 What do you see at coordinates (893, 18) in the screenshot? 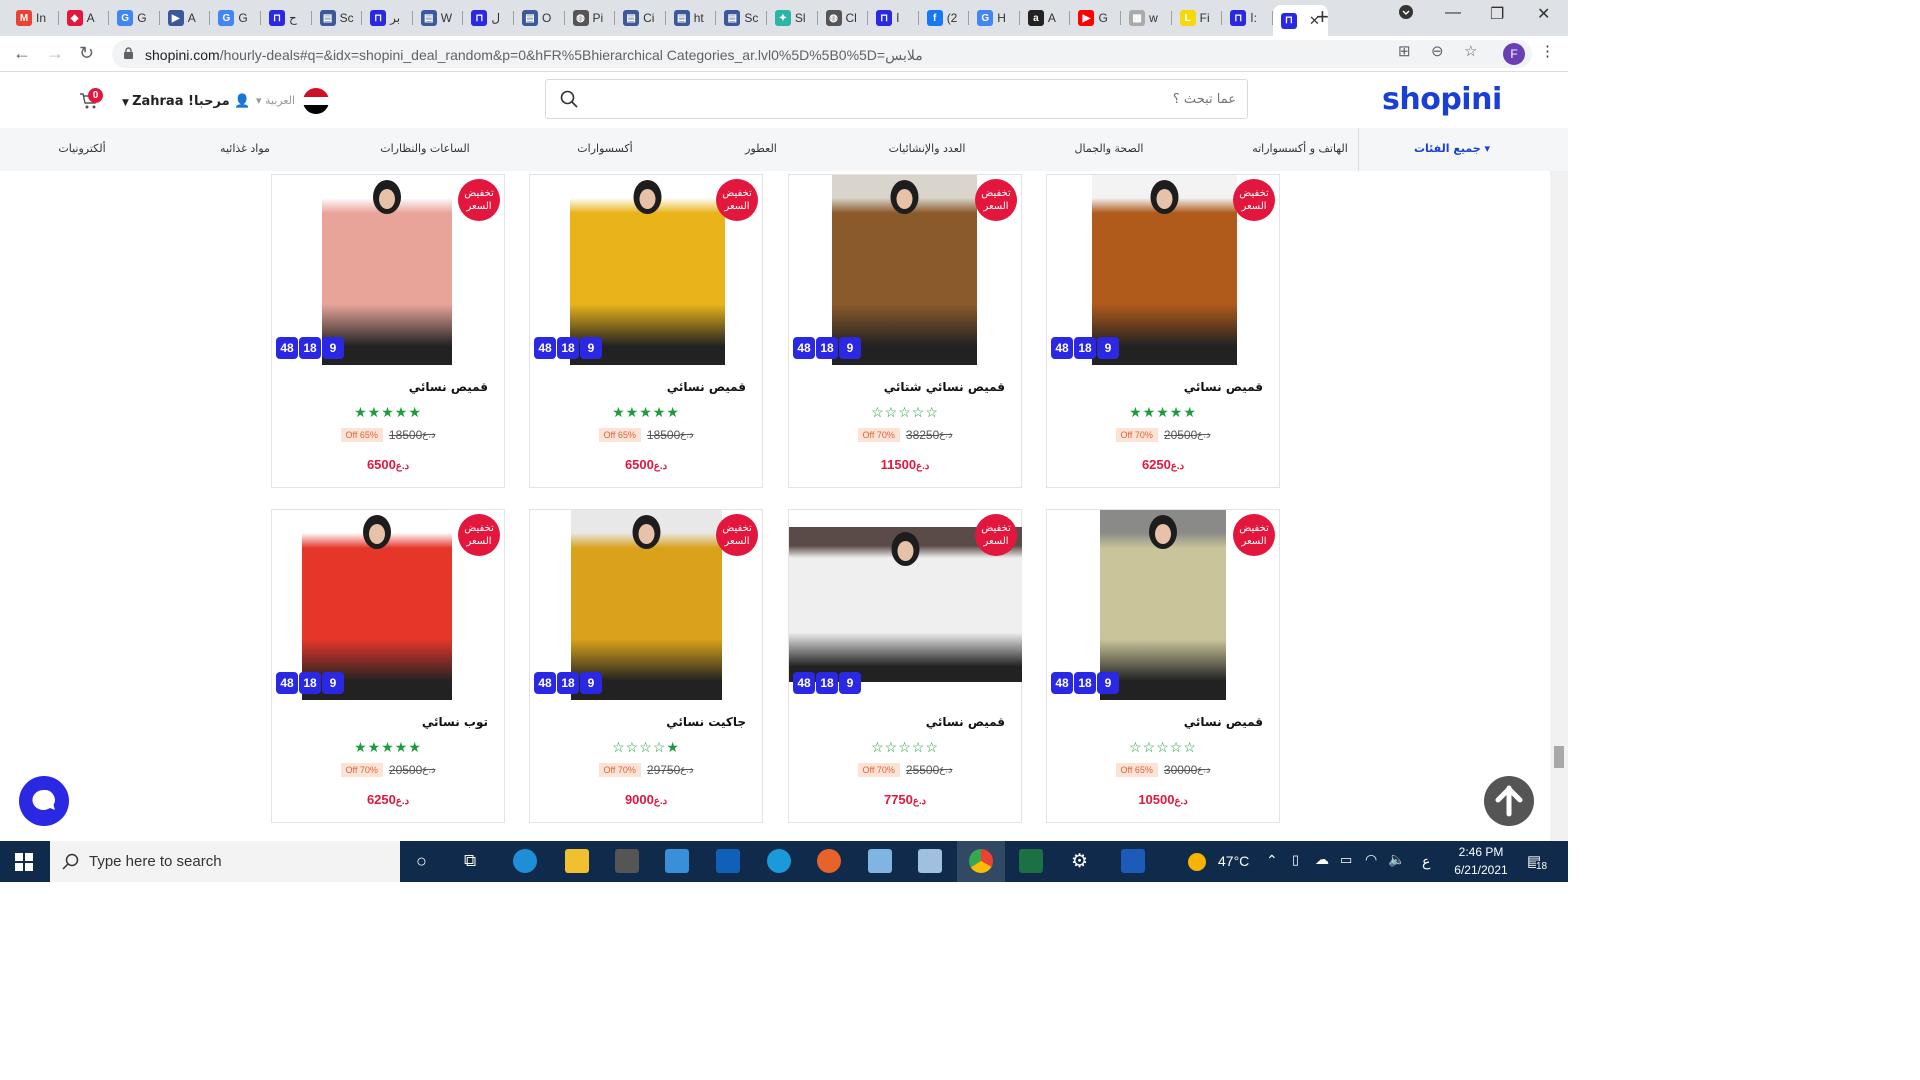
I see `browser-tab: ⊓ ا` at bounding box center [893, 18].